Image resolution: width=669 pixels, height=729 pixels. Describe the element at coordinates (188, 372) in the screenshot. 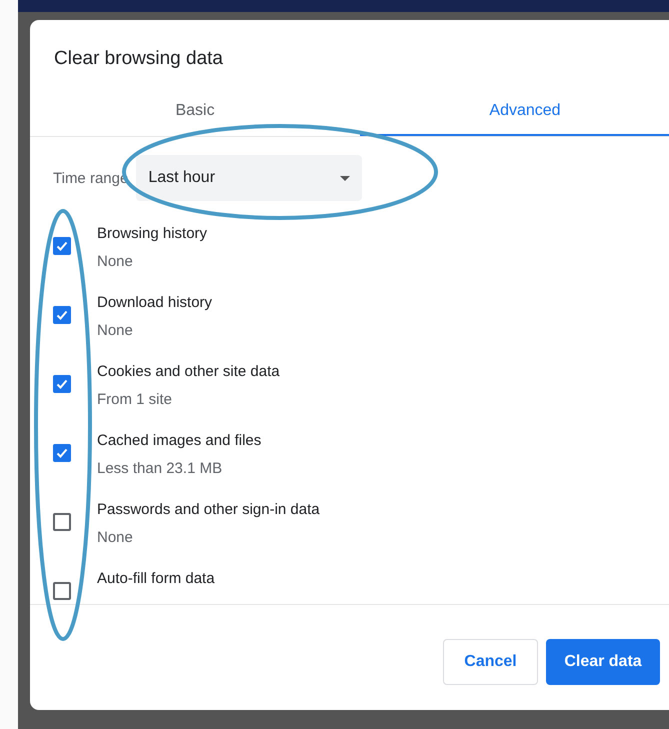

I see `item-label: Cookies and other site data` at that location.